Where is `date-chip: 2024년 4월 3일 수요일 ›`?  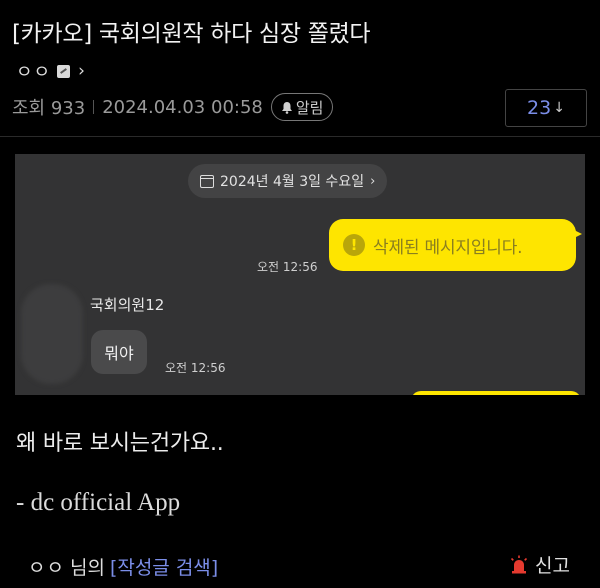 date-chip: 2024년 4월 3일 수요일 › is located at coordinates (288, 181).